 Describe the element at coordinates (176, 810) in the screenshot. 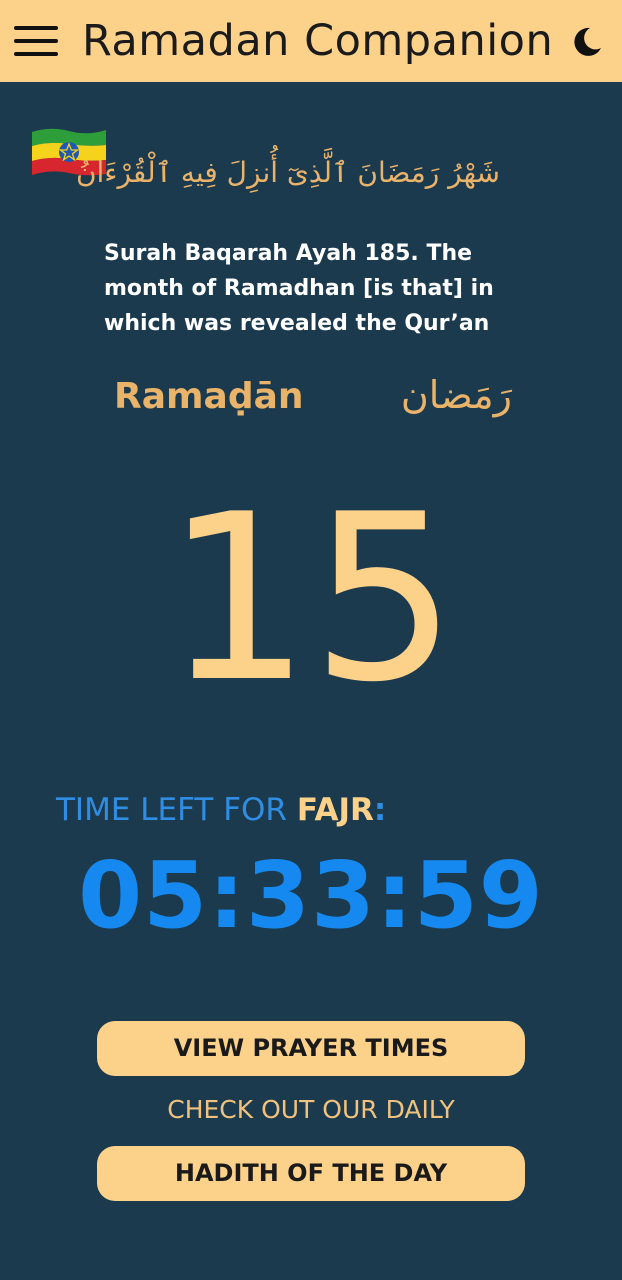

I see `countdown-label-prefix: TIME LEFT FOR` at that location.